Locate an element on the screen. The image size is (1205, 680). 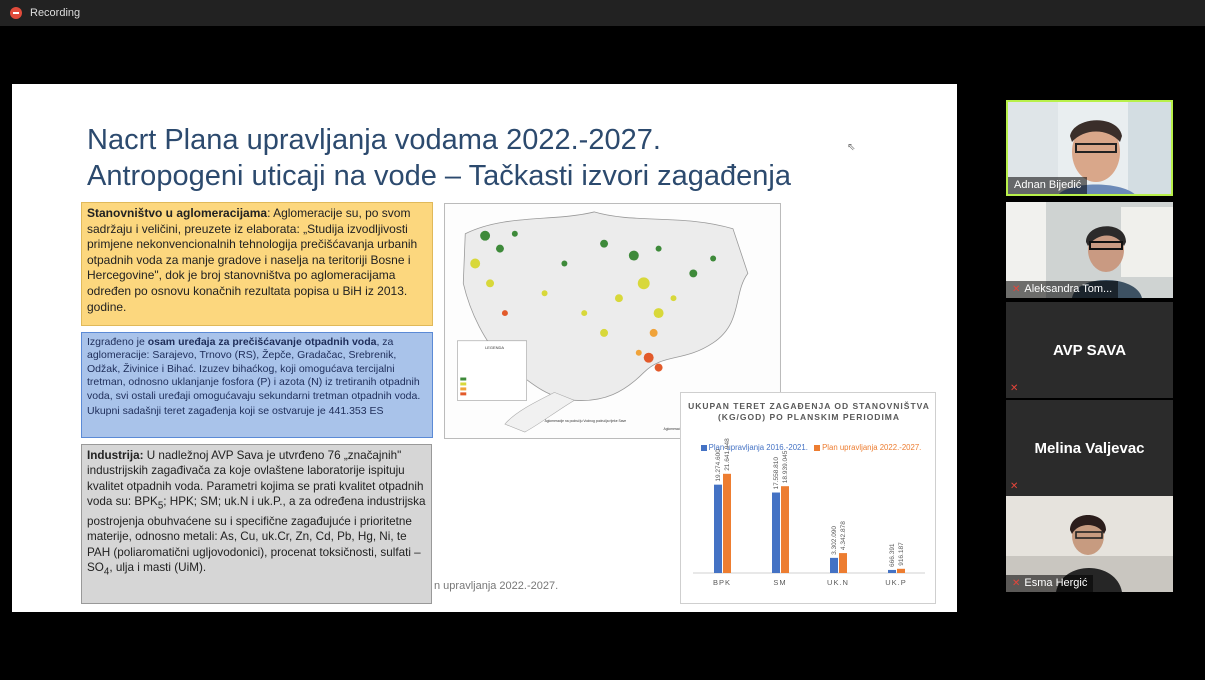
participant-name-tag: Adnan Bijedić is located at coordinates (1048, 185).